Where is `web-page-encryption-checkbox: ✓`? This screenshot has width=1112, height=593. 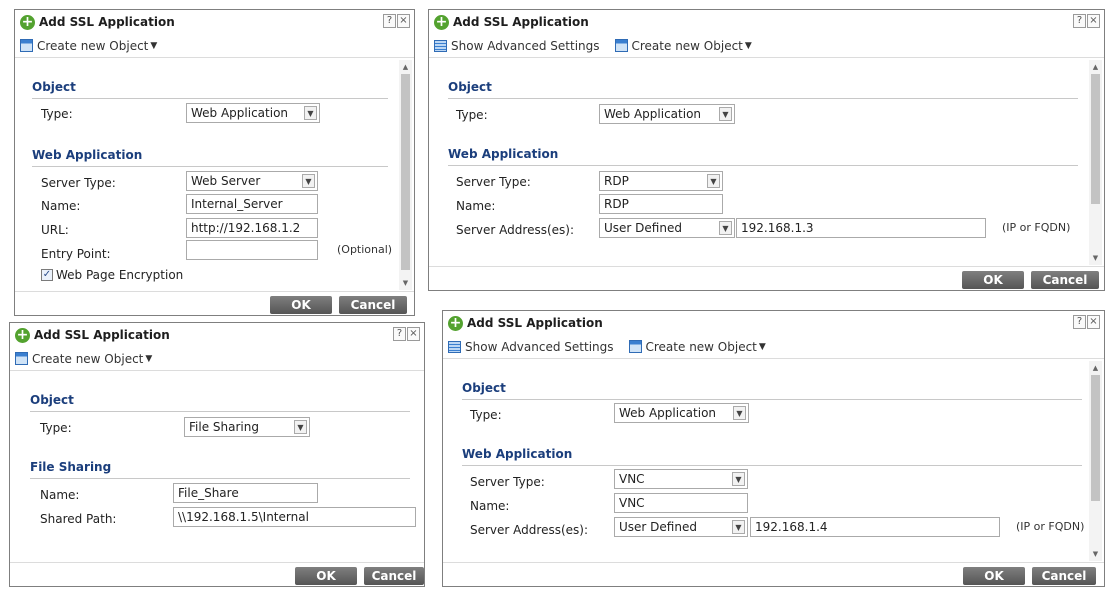 web-page-encryption-checkbox: ✓ is located at coordinates (47, 275).